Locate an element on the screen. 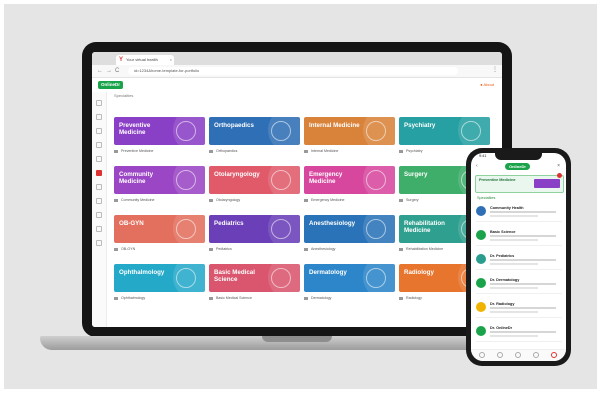 This screenshot has width=601, height=393. alert-icon is located at coordinates (99, 173).